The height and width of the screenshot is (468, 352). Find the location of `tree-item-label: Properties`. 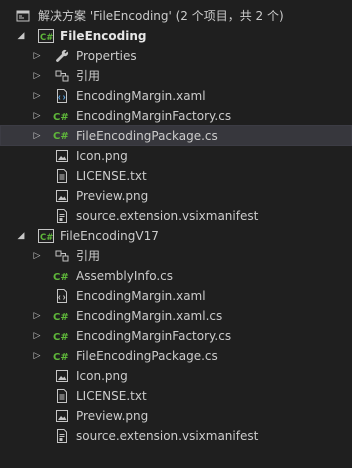

tree-item-label: Properties is located at coordinates (106, 56).